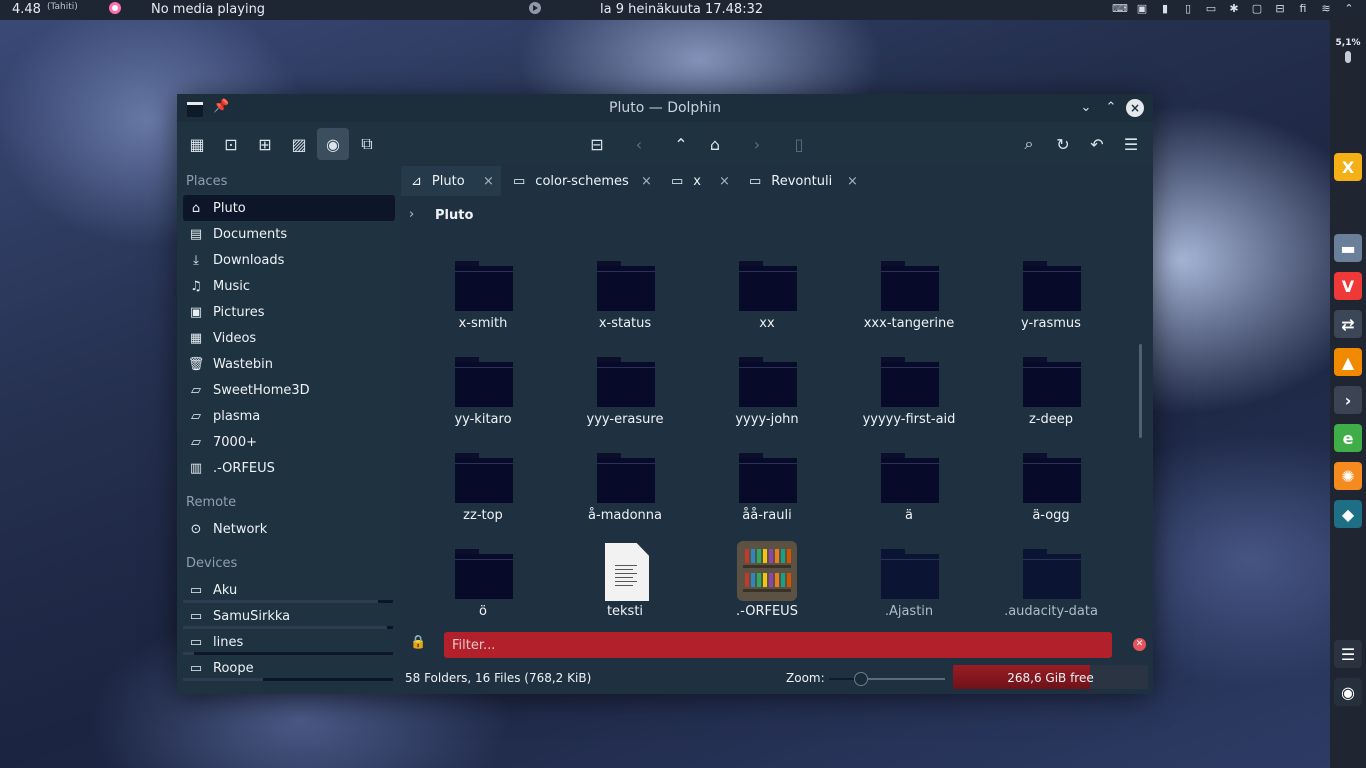 The width and height of the screenshot is (1366, 768). Describe the element at coordinates (581, 181) in the screenshot. I see `tab-2: ▭ color-schemes ×` at that location.